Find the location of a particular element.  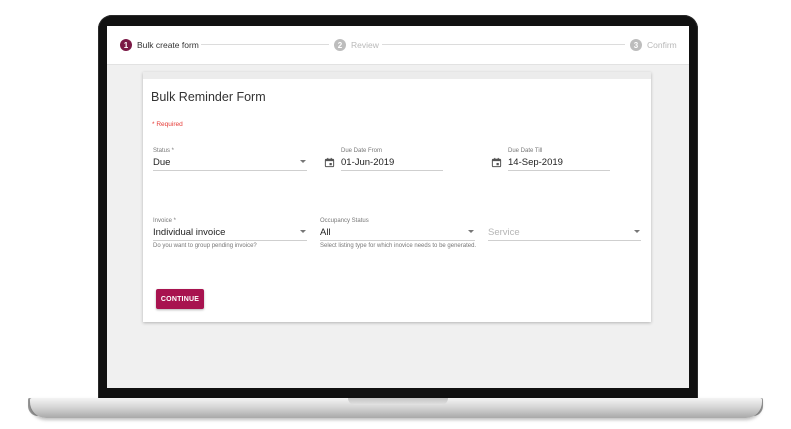

step-label: Review is located at coordinates (365, 45).